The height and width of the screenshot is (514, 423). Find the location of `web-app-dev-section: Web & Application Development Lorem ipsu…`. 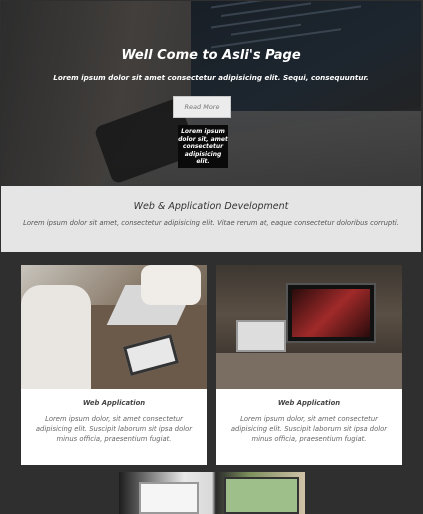

web-app-dev-section: Web & Application Development Lorem ipsu… is located at coordinates (211, 219).